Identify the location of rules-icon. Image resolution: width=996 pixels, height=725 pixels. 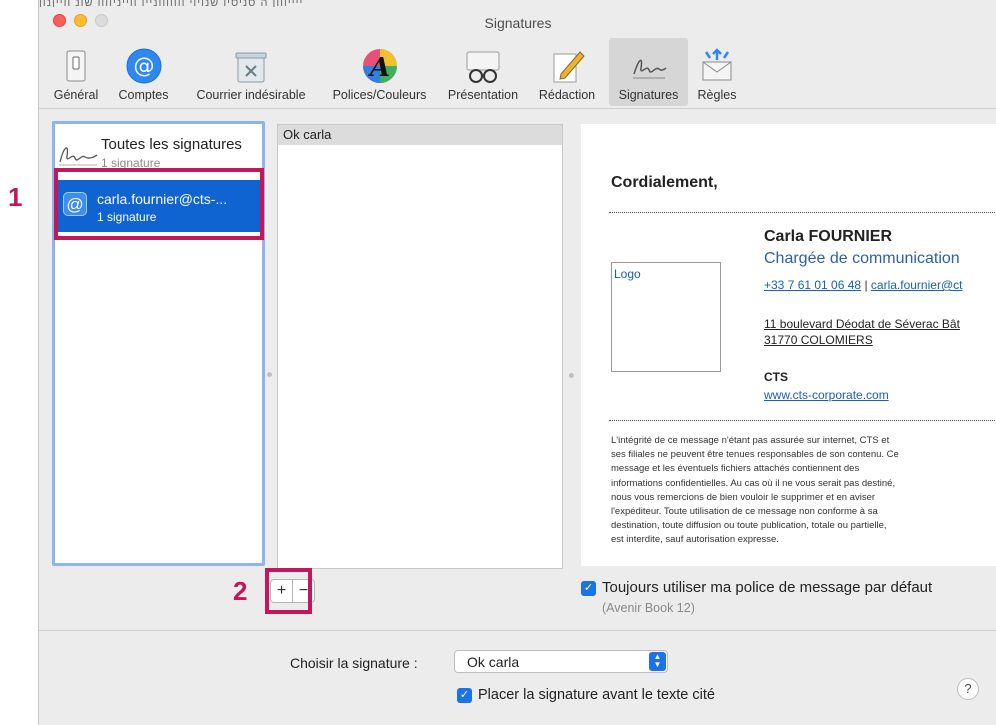
(717, 64).